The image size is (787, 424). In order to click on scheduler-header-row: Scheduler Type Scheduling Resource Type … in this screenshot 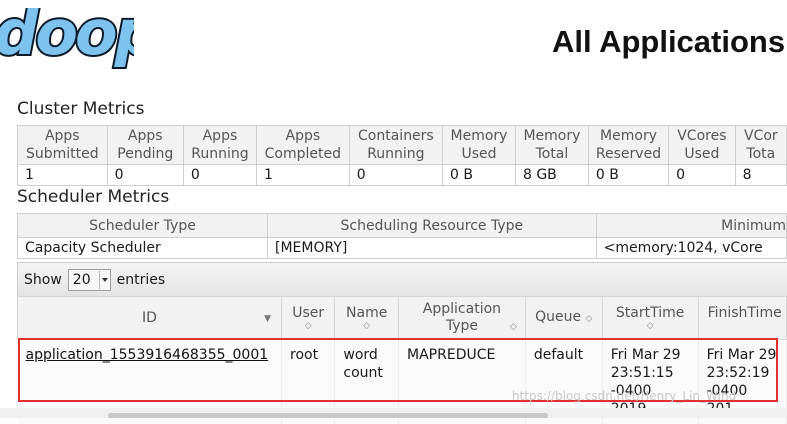, I will do `click(402, 226)`.